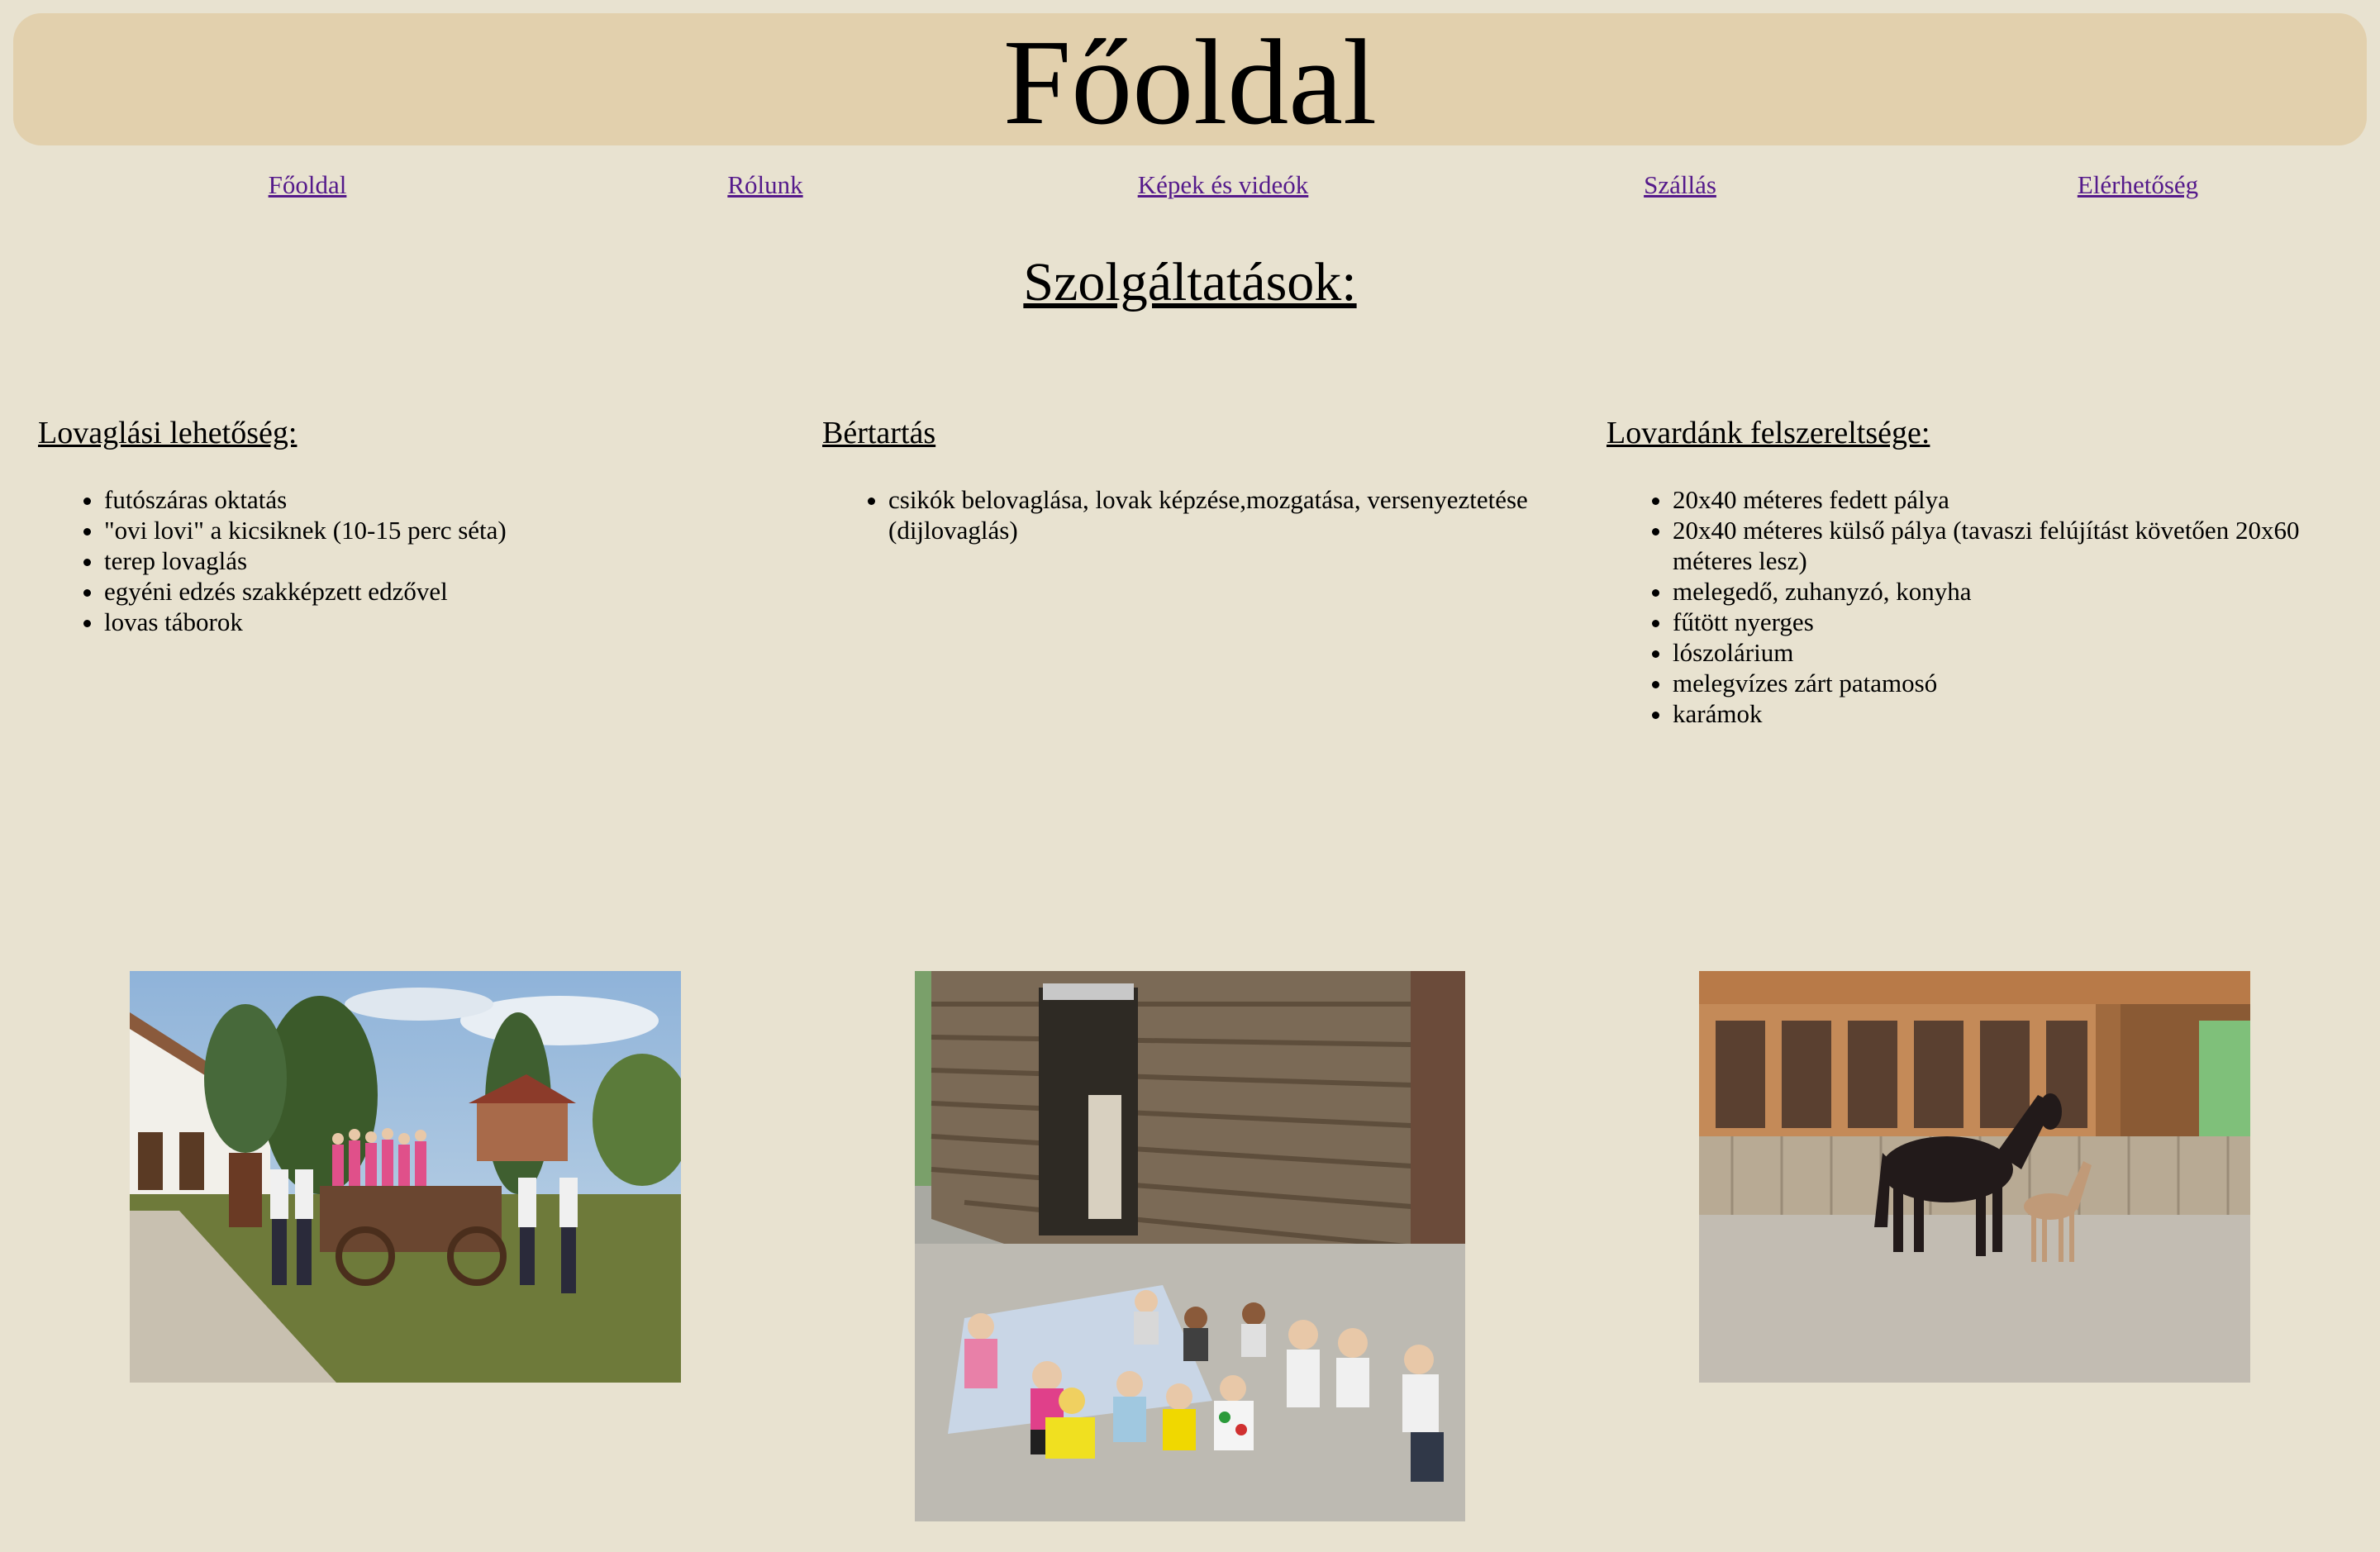 The width and height of the screenshot is (2380, 1552). Describe the element at coordinates (2011, 683) in the screenshot. I see `list-item: melegvízes zárt patamosó` at that location.